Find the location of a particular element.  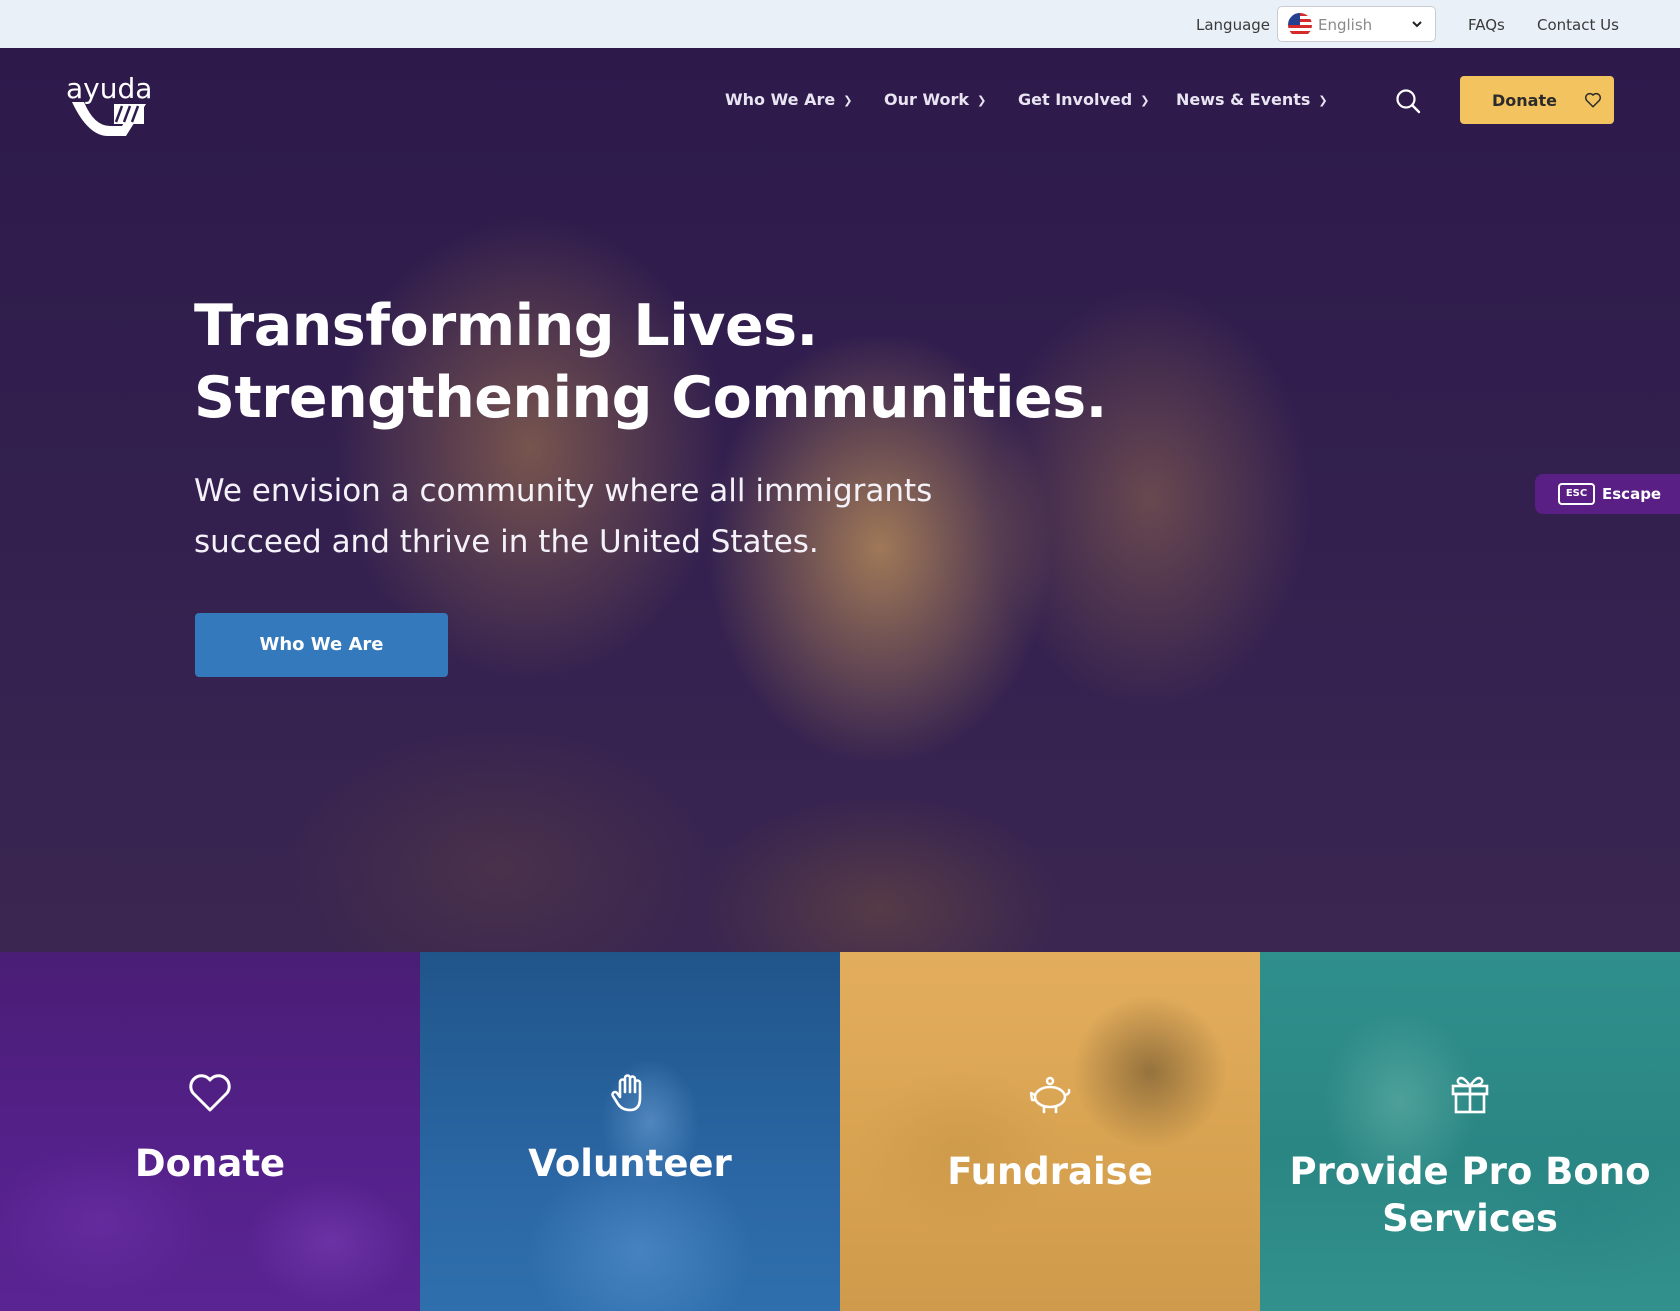

who-we-are-button: Who We Are is located at coordinates (321, 645).